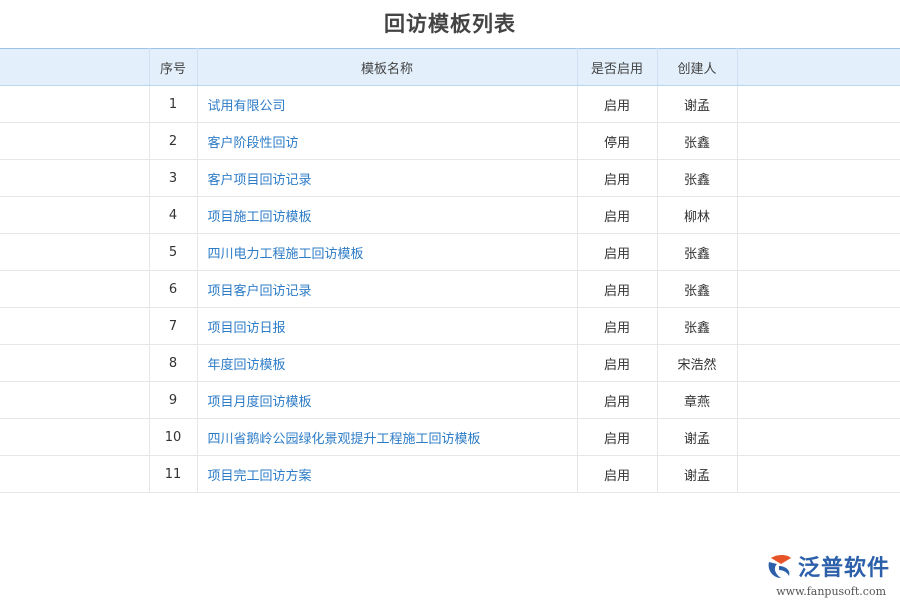  I want to click on row-index-cell: 4, so click(173, 215).